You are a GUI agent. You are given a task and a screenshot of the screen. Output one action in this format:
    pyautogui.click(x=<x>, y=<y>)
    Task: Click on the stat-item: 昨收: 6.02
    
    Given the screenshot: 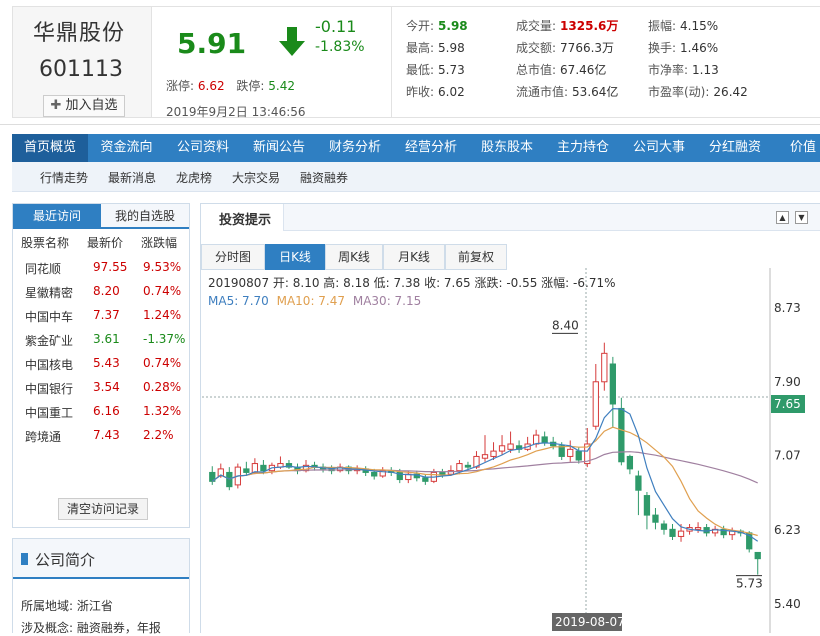 What is the action you would take?
    pyautogui.click(x=435, y=91)
    